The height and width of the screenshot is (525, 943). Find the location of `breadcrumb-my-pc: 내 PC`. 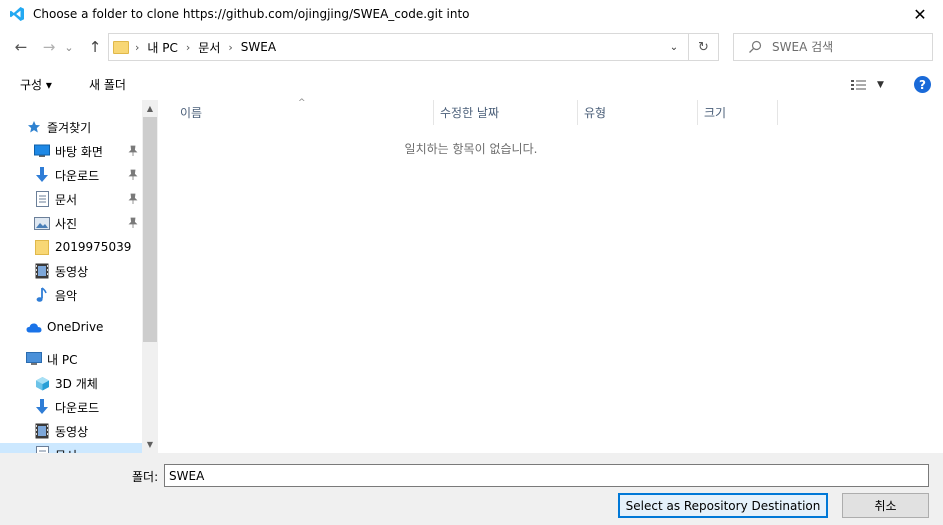

breadcrumb-my-pc: 내 PC is located at coordinates (162, 47).